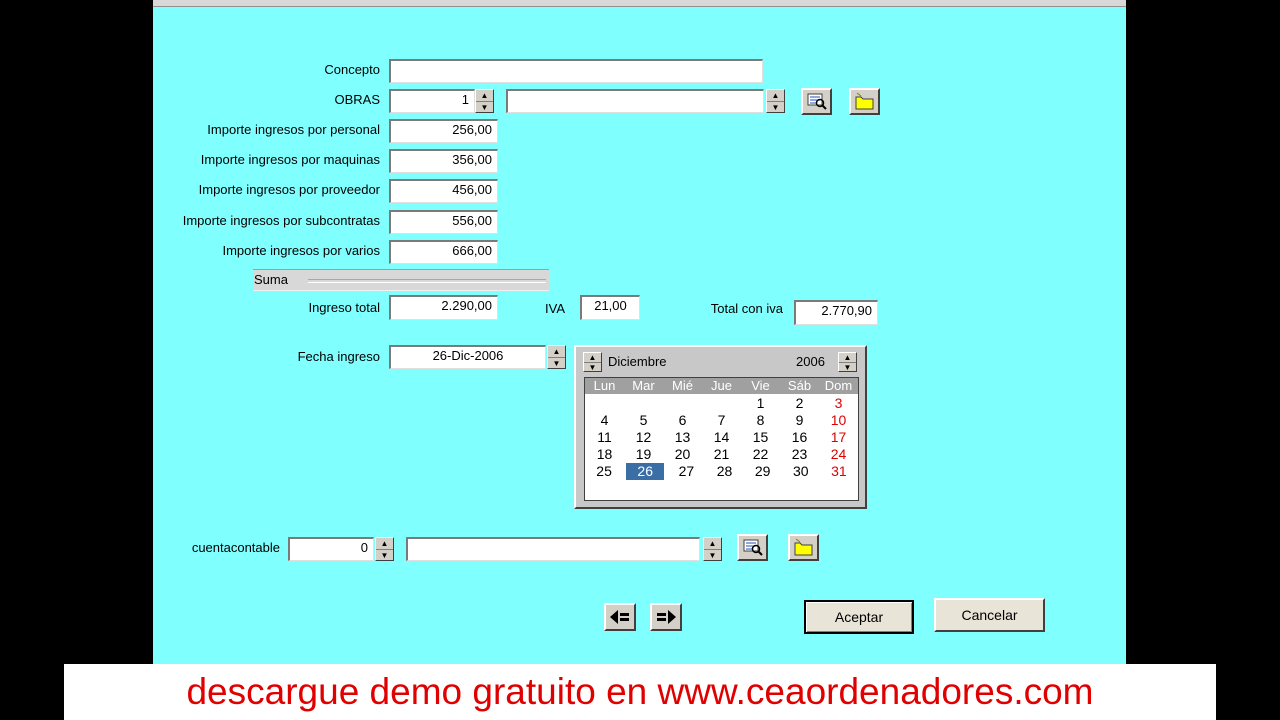  Describe the element at coordinates (576, 71) in the screenshot. I see `concepto-input` at that location.